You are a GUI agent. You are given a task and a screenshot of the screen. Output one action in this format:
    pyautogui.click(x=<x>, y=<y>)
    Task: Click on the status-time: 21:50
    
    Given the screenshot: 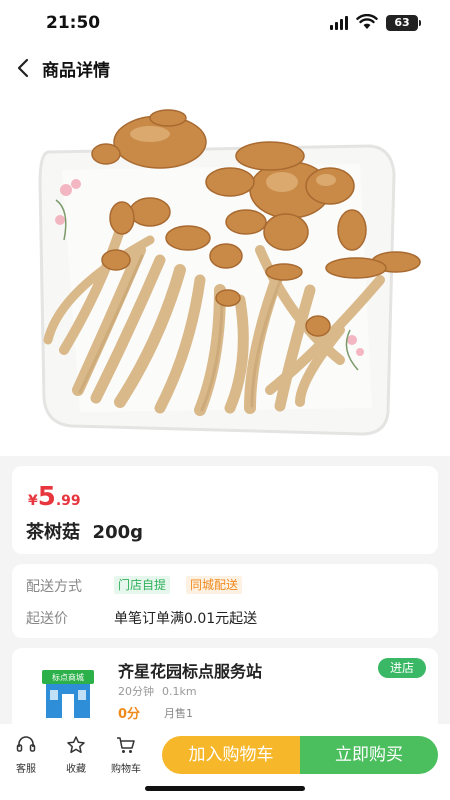 What is the action you would take?
    pyautogui.click(x=73, y=23)
    